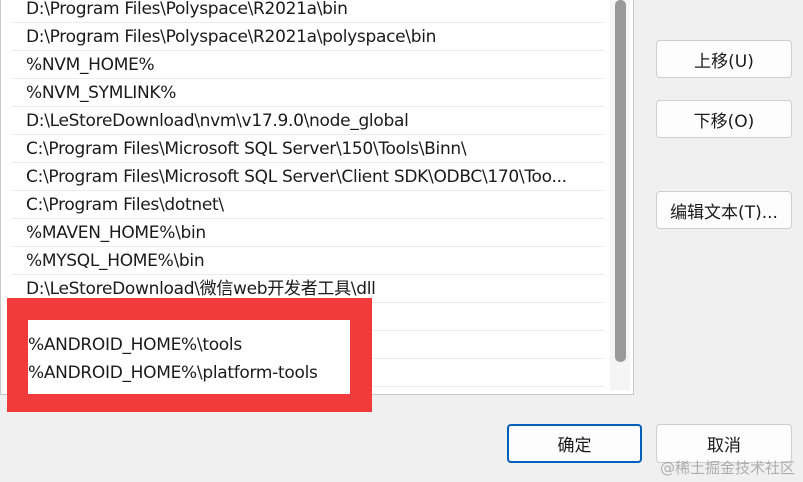  Describe the element at coordinates (724, 59) in the screenshot. I see `move-up-button: 上移(U)` at that location.